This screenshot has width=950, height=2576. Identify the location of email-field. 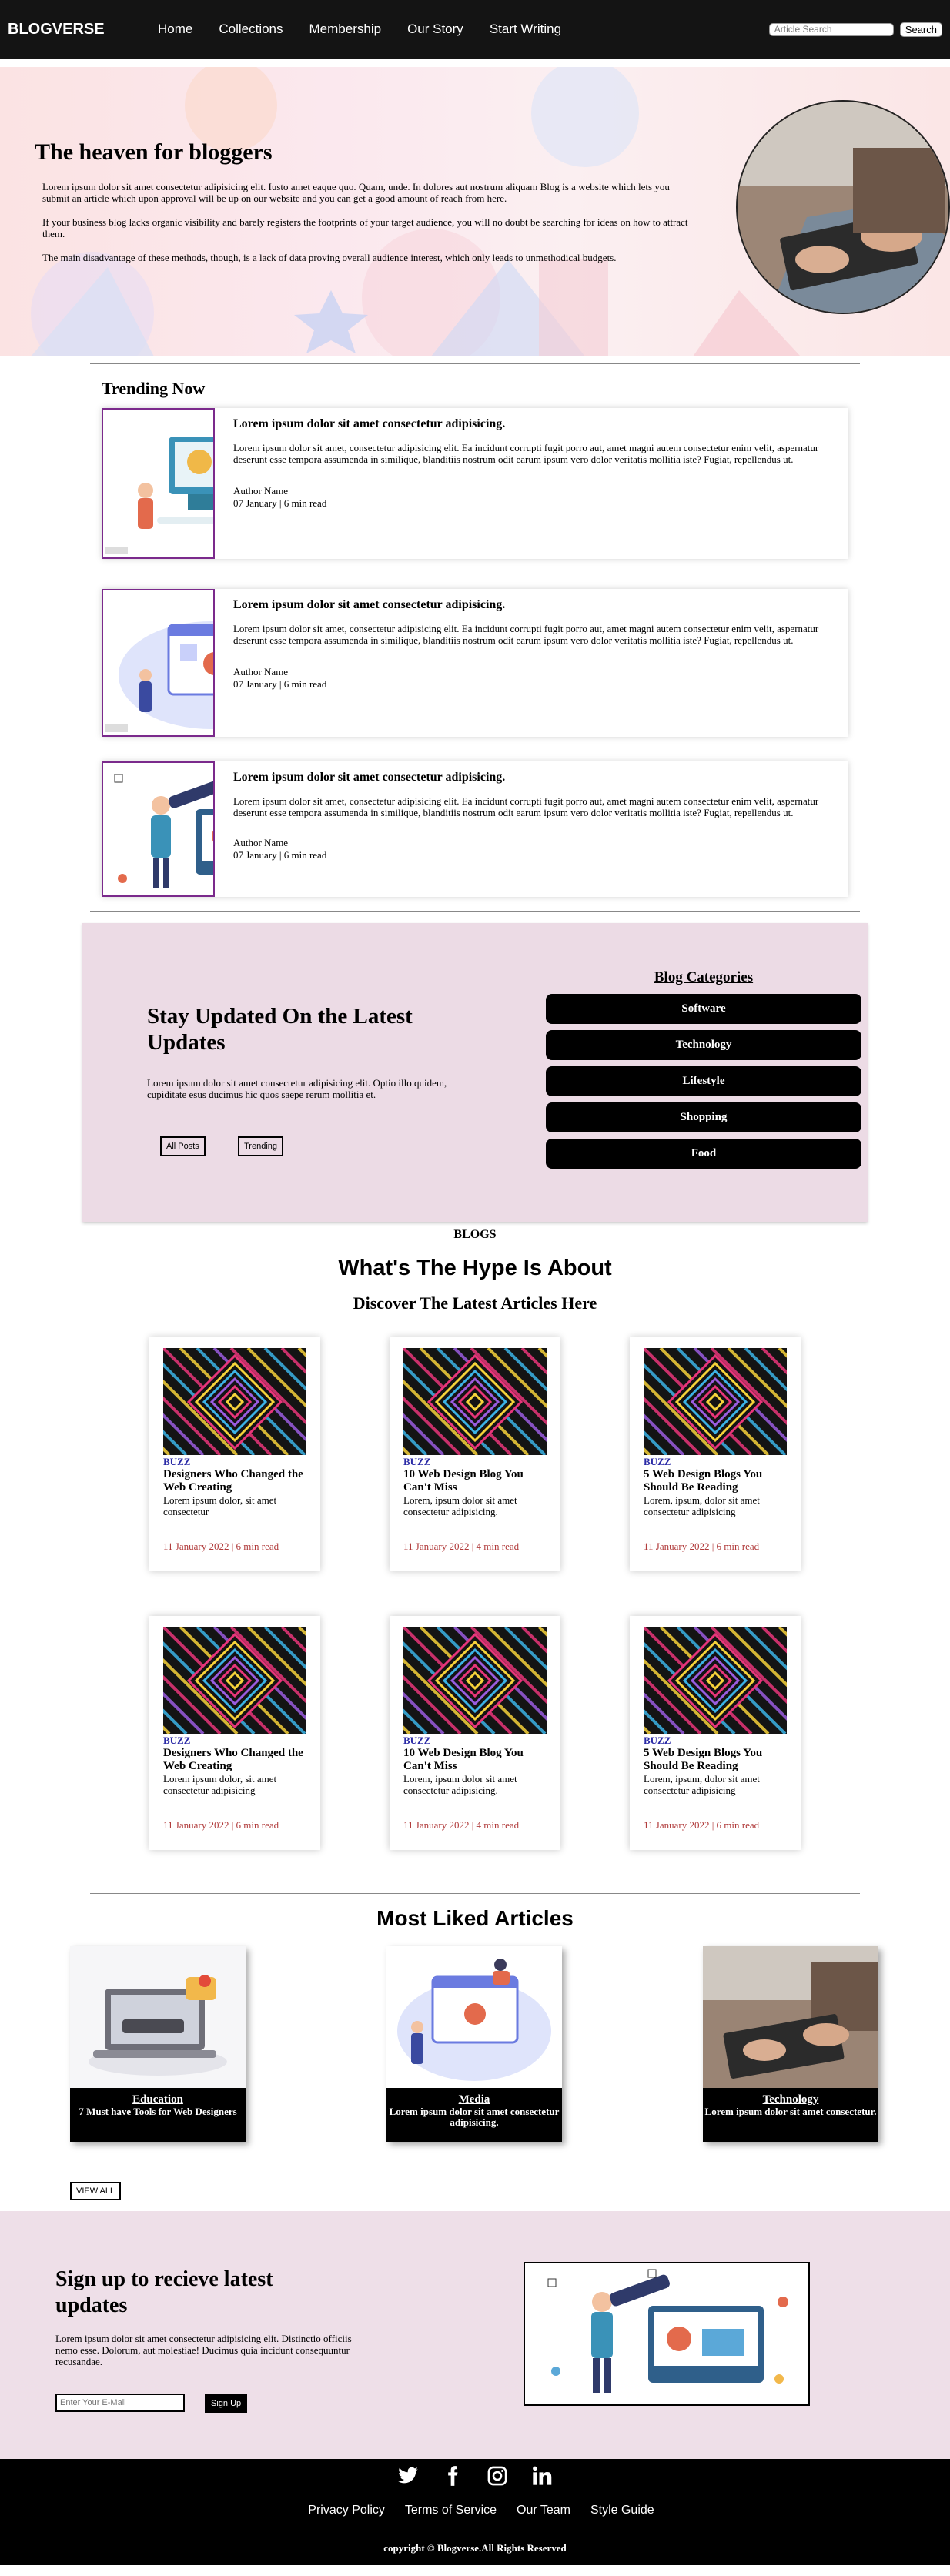
(120, 2403).